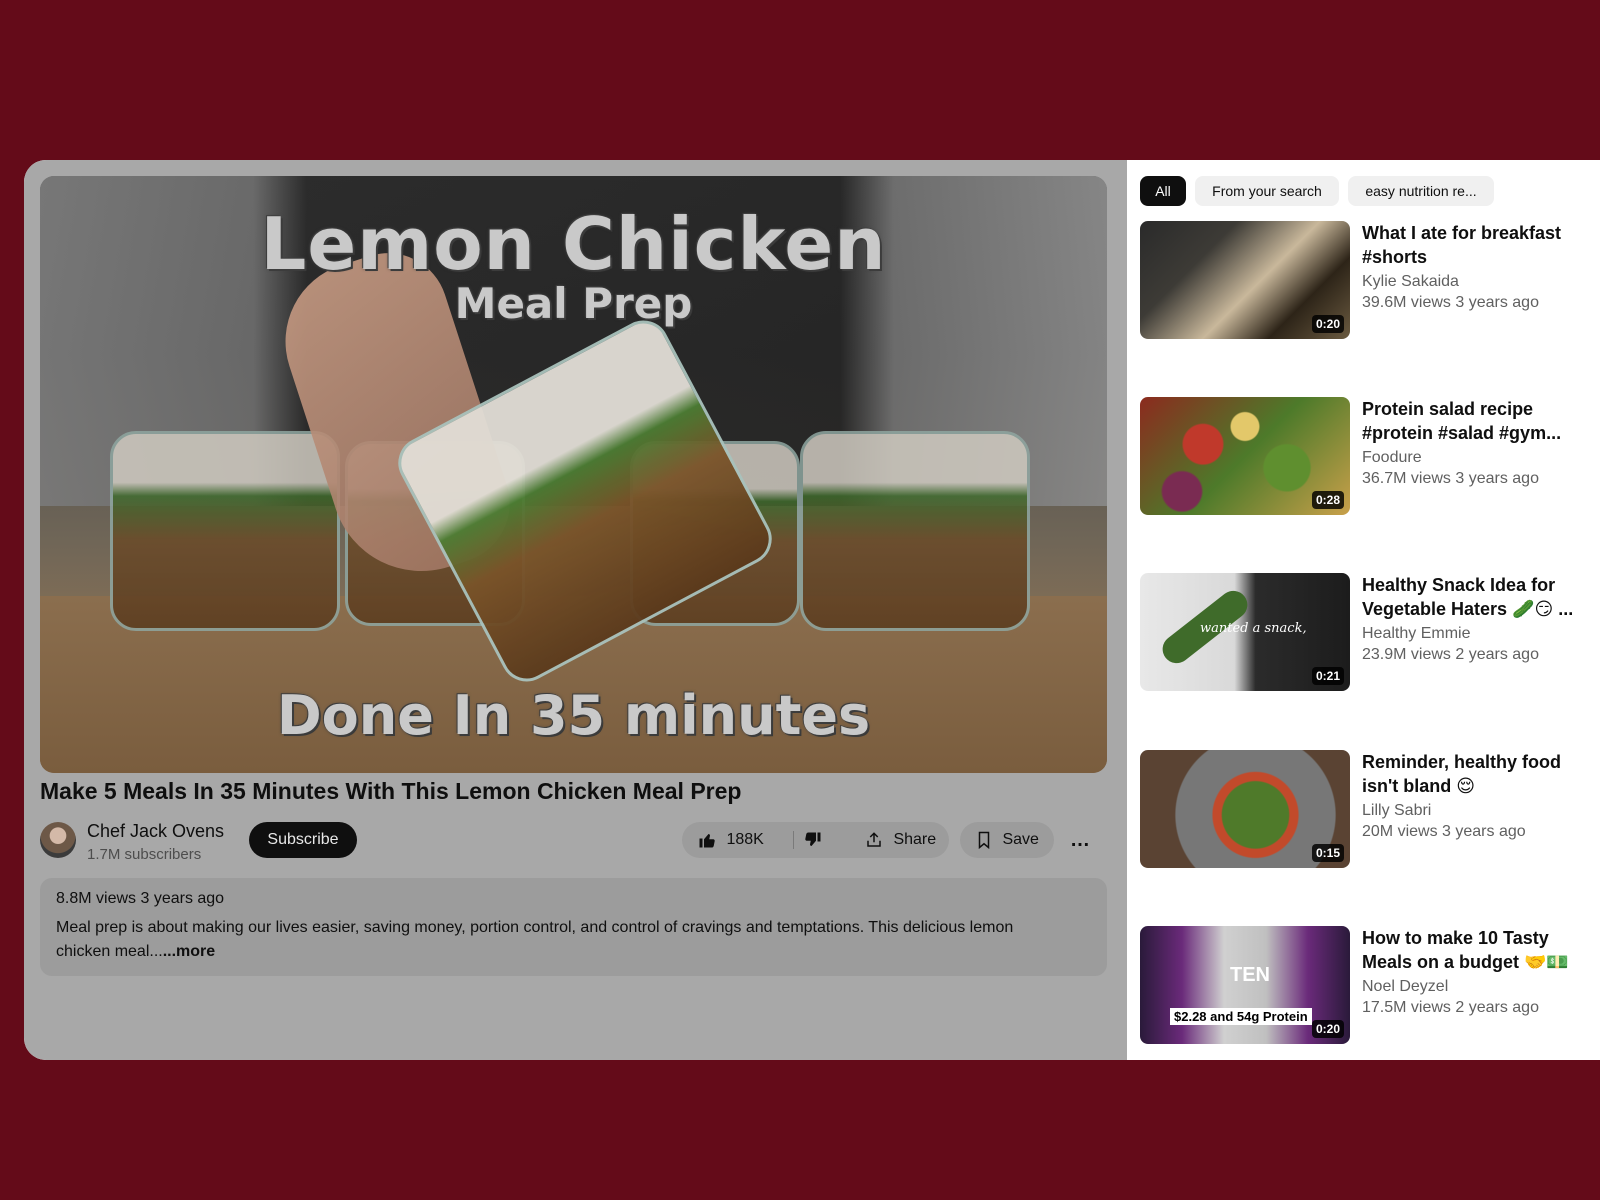 This screenshot has width=1600, height=1200. What do you see at coordinates (1245, 280) in the screenshot?
I see `video-thumbnail: 0:20` at bounding box center [1245, 280].